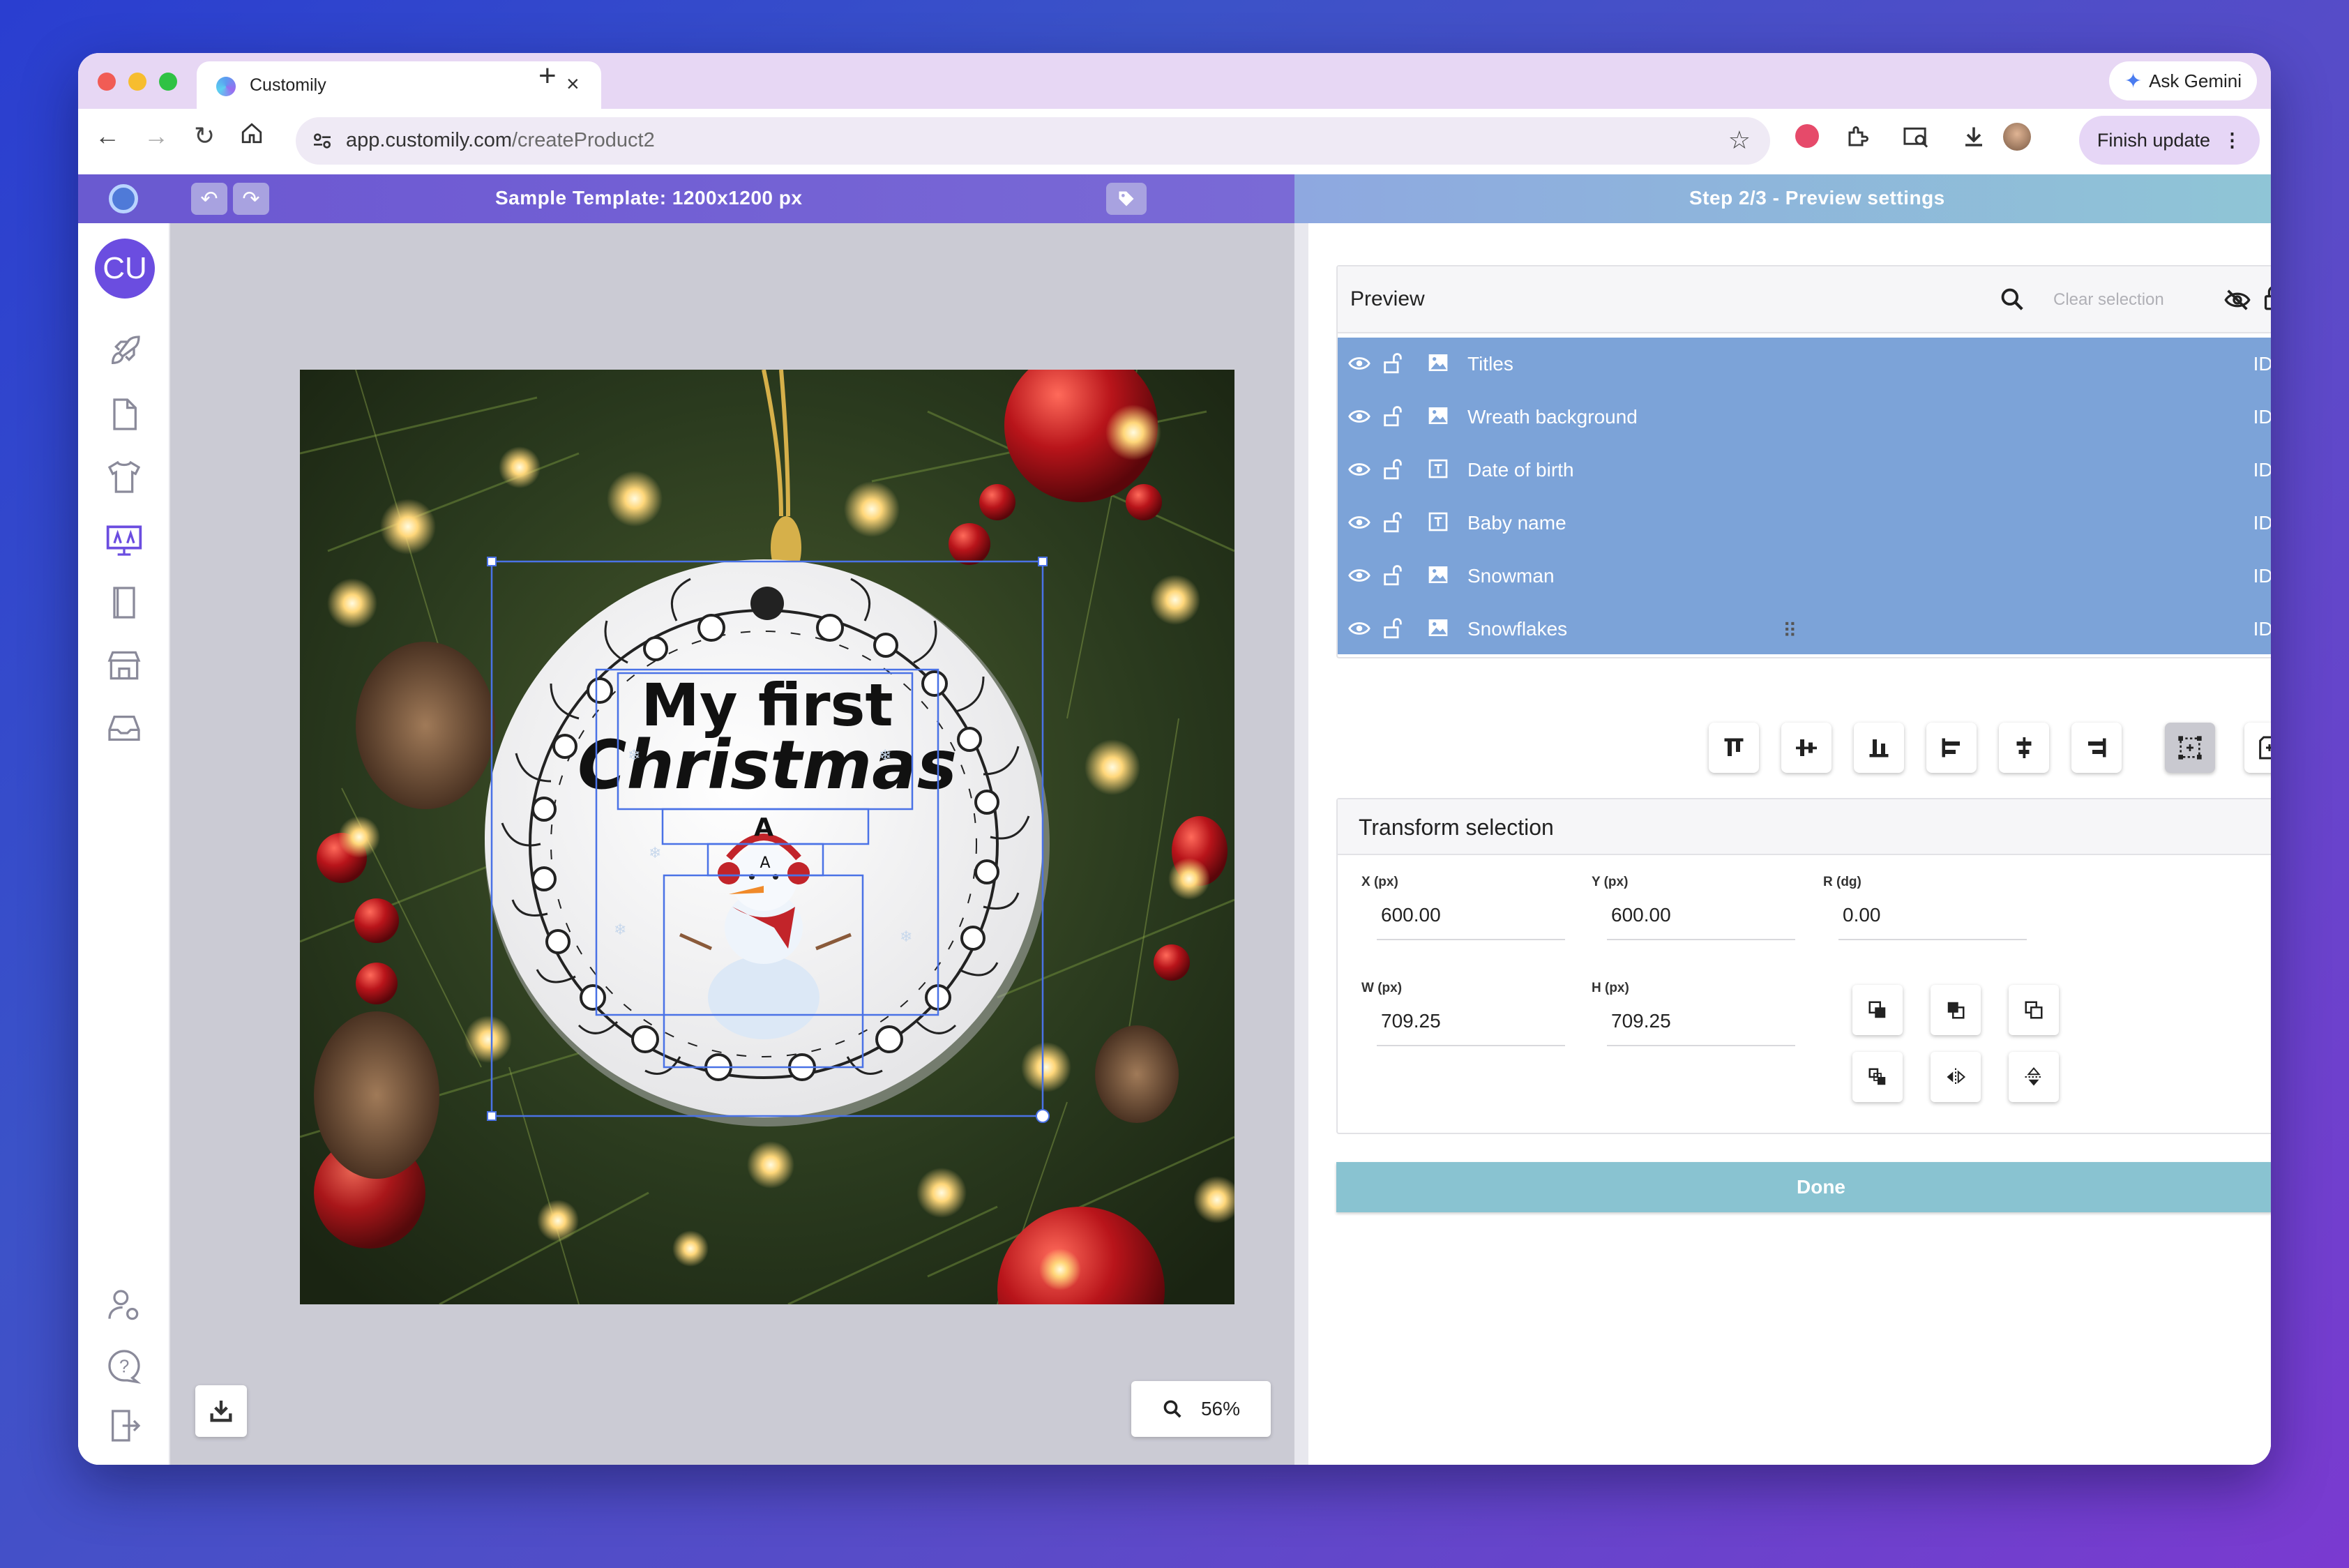 The height and width of the screenshot is (1568, 2349). What do you see at coordinates (1411, 915) in the screenshot?
I see `x-input: 600.00` at bounding box center [1411, 915].